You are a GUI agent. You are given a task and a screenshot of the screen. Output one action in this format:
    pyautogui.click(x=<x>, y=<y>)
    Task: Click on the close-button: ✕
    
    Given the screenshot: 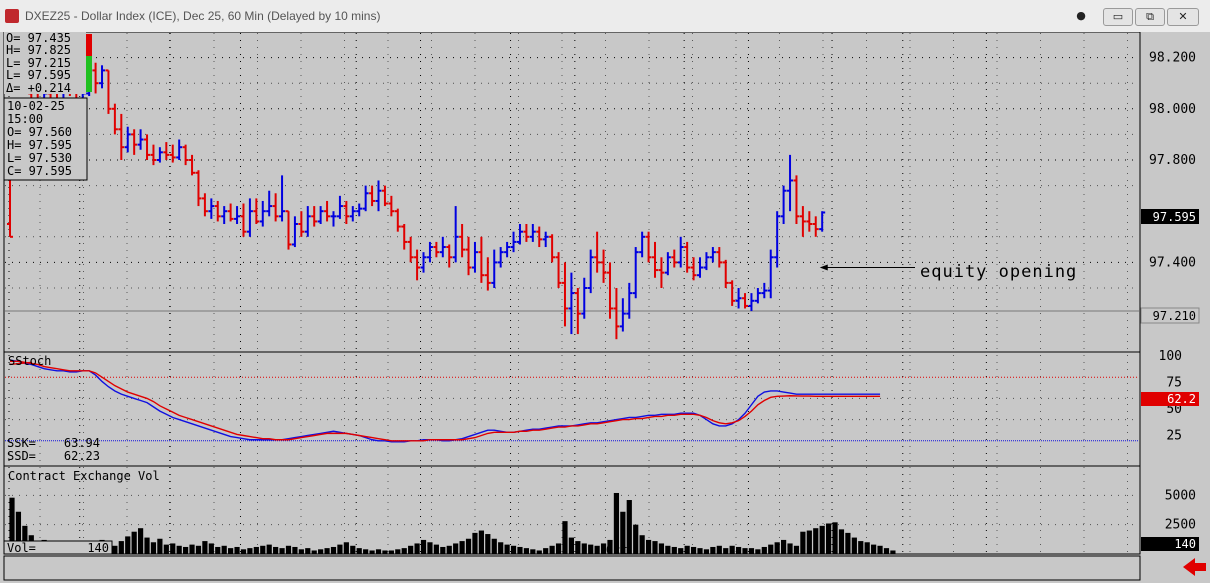 What is the action you would take?
    pyautogui.click(x=1183, y=17)
    